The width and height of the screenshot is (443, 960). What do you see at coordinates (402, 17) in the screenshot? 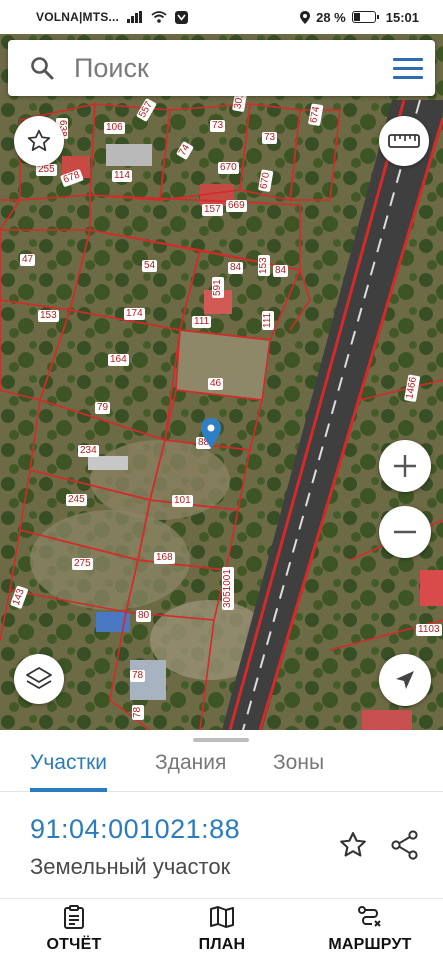
I see `clock: 15:01` at bounding box center [402, 17].